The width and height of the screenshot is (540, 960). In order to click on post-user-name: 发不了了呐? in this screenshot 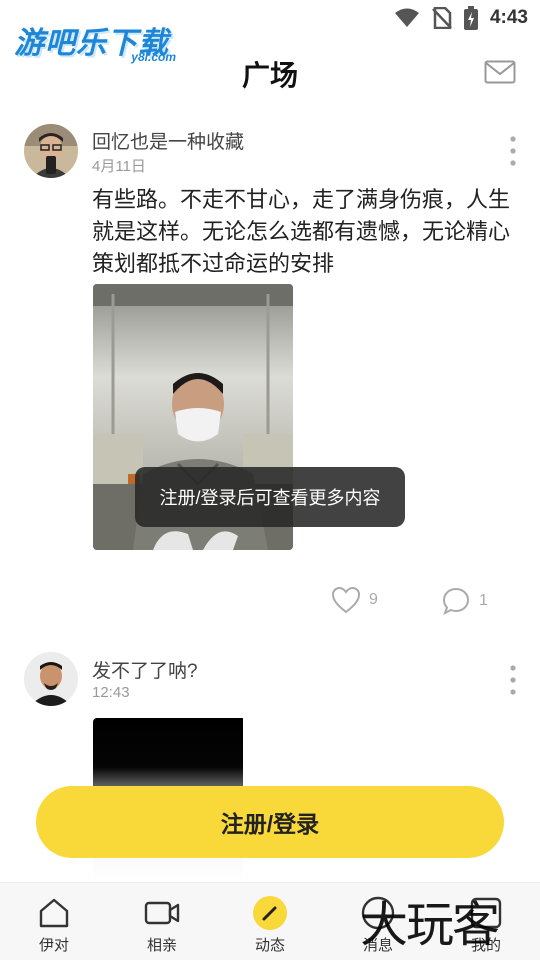, I will do `click(145, 669)`.